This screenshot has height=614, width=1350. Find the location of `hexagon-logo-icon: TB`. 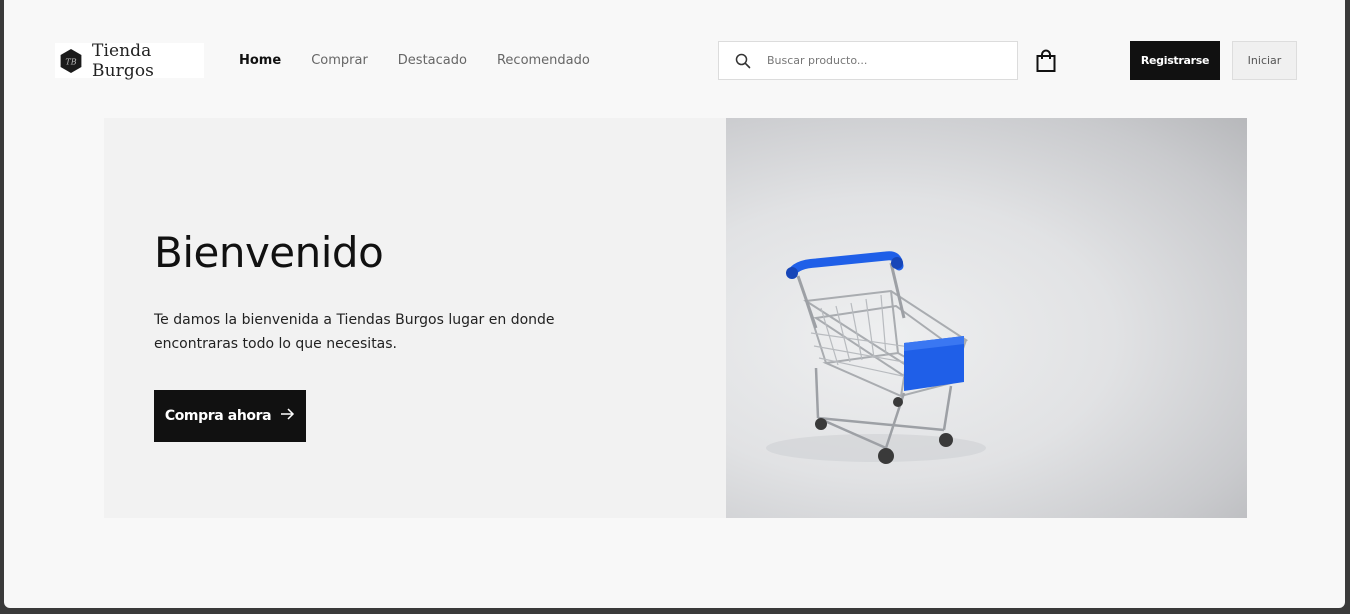

hexagon-logo-icon: TB is located at coordinates (71, 61).